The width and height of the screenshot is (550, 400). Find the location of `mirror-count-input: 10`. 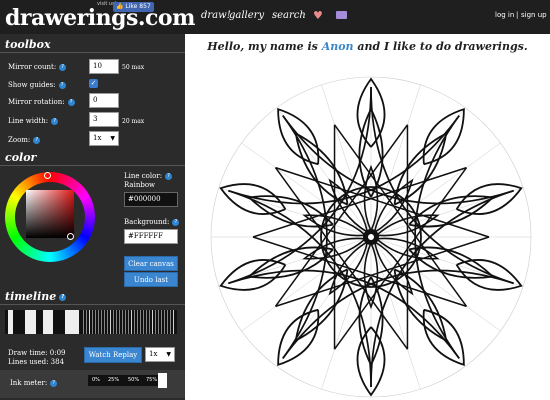

mirror-count-input: 10 is located at coordinates (104, 66).